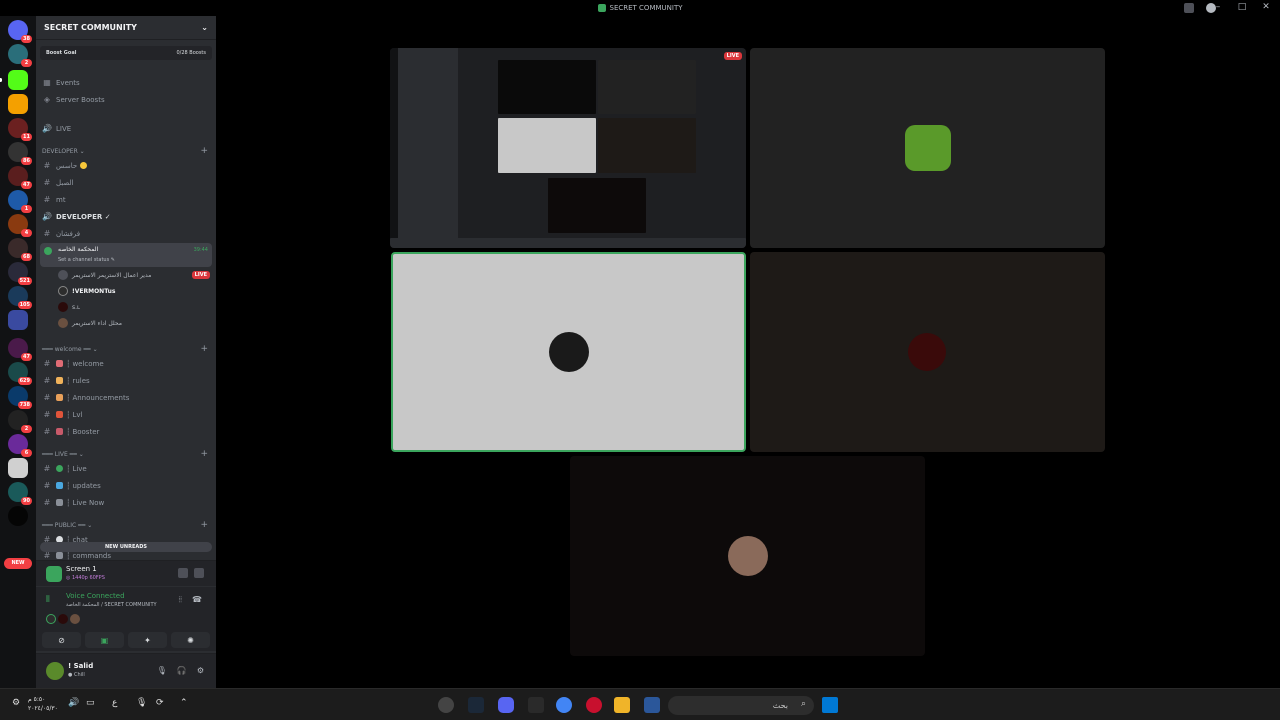 Image resolution: width=1280 pixels, height=720 pixels. What do you see at coordinates (126, 216) in the screenshot?
I see `voice-channel: 🔊 DEVELOPER ✓` at bounding box center [126, 216].